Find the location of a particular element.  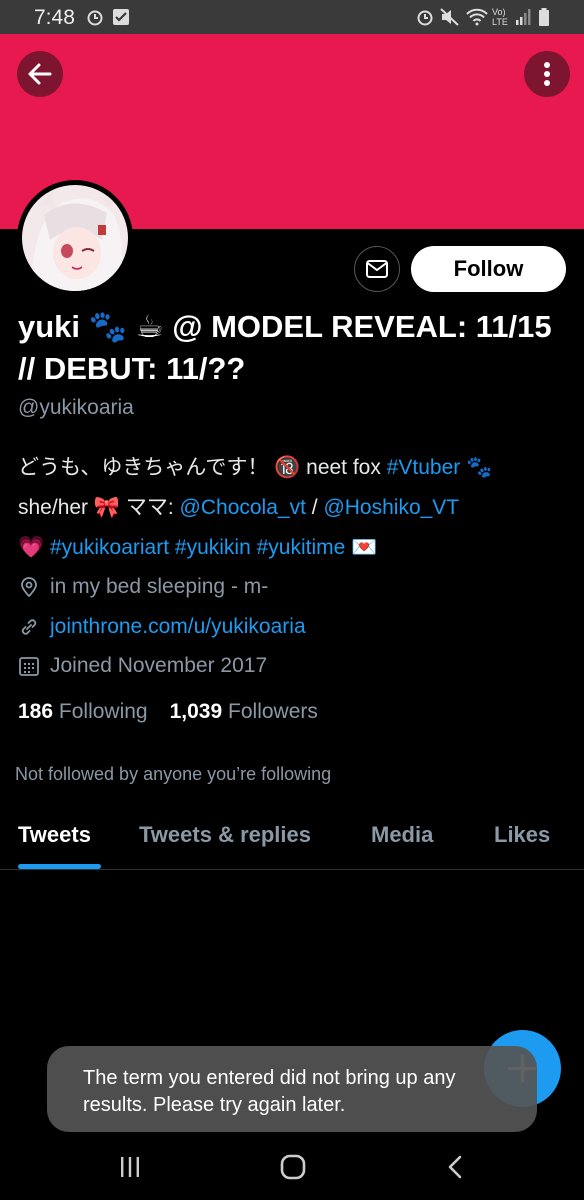

active-tab-indicator is located at coordinates (59, 866).